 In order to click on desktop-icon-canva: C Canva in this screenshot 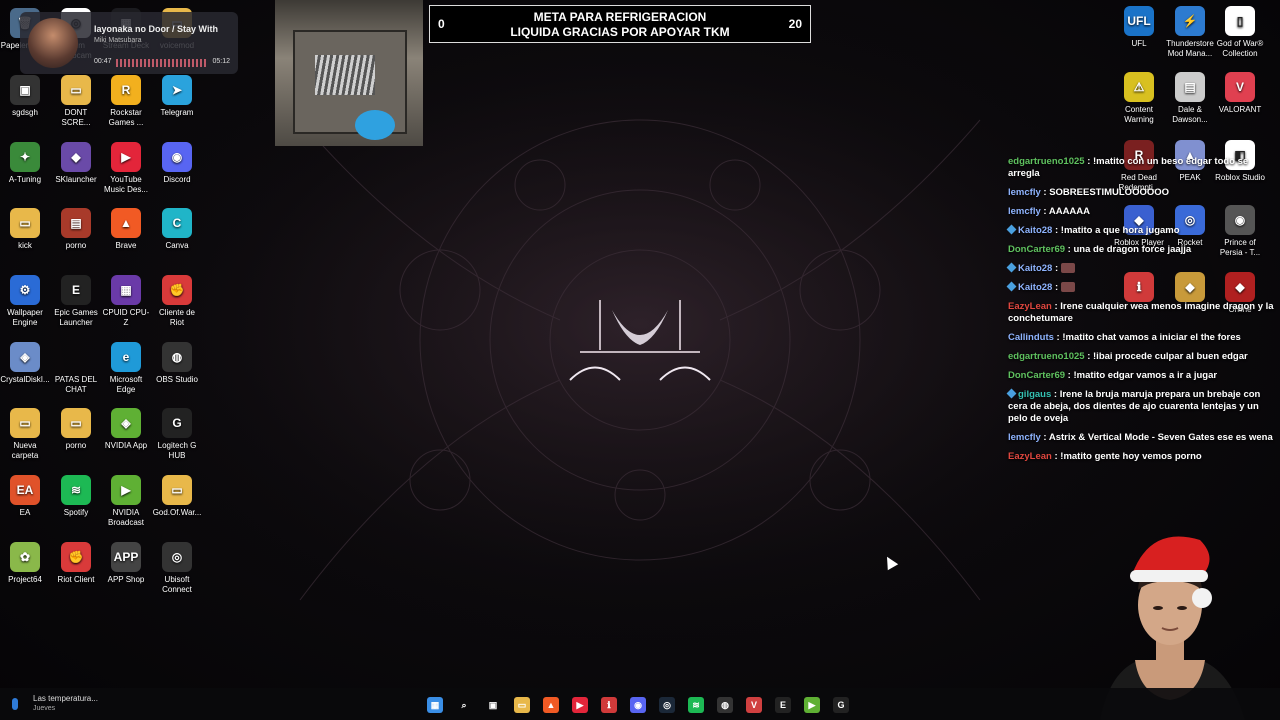, I will do `click(177, 229)`.